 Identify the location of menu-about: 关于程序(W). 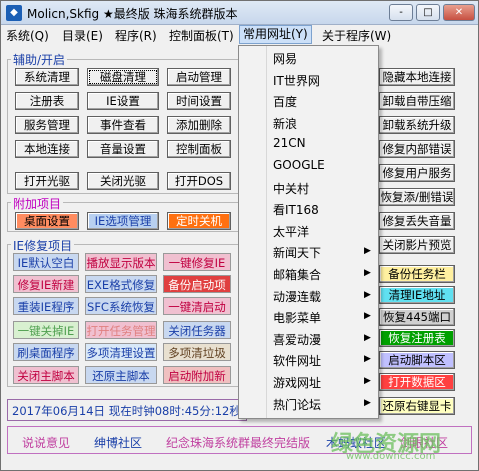
(356, 35).